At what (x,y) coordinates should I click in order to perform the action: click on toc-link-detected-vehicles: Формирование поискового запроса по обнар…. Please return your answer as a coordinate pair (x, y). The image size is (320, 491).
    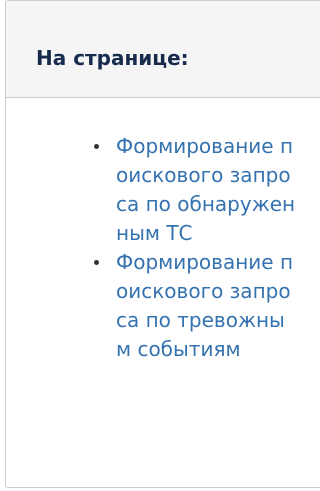
    Looking at the image, I should click on (207, 190).